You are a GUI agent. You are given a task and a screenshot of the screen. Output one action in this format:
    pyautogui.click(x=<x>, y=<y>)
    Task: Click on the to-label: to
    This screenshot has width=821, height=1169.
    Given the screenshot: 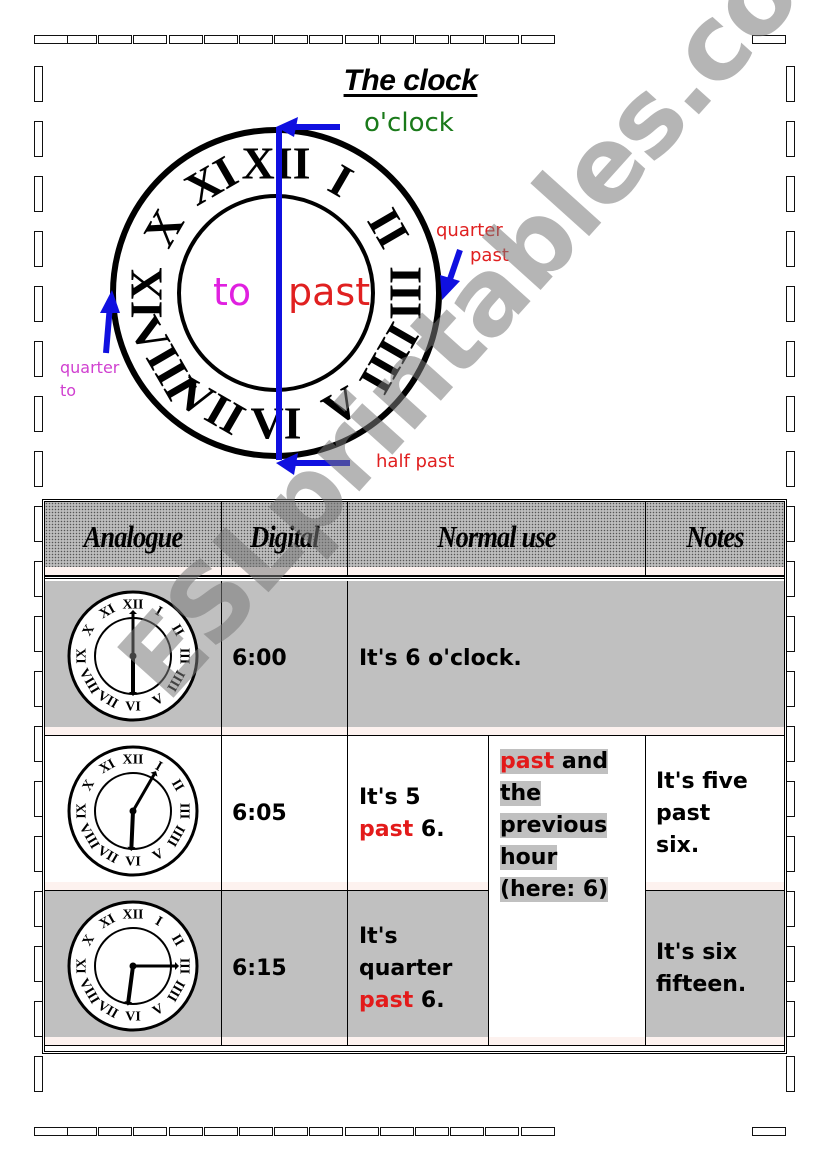 What is the action you would take?
    pyautogui.click(x=232, y=292)
    